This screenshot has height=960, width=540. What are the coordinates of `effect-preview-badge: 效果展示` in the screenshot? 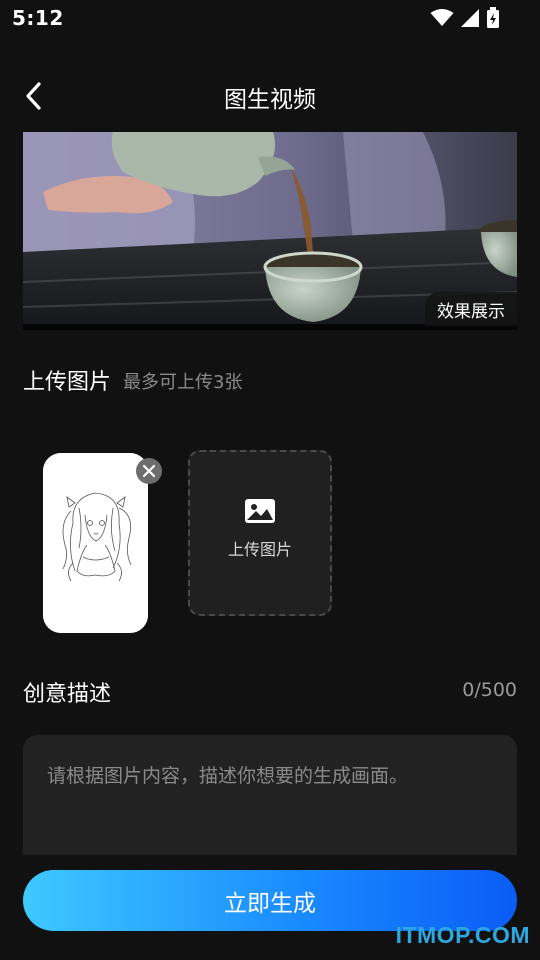 It's located at (471, 309).